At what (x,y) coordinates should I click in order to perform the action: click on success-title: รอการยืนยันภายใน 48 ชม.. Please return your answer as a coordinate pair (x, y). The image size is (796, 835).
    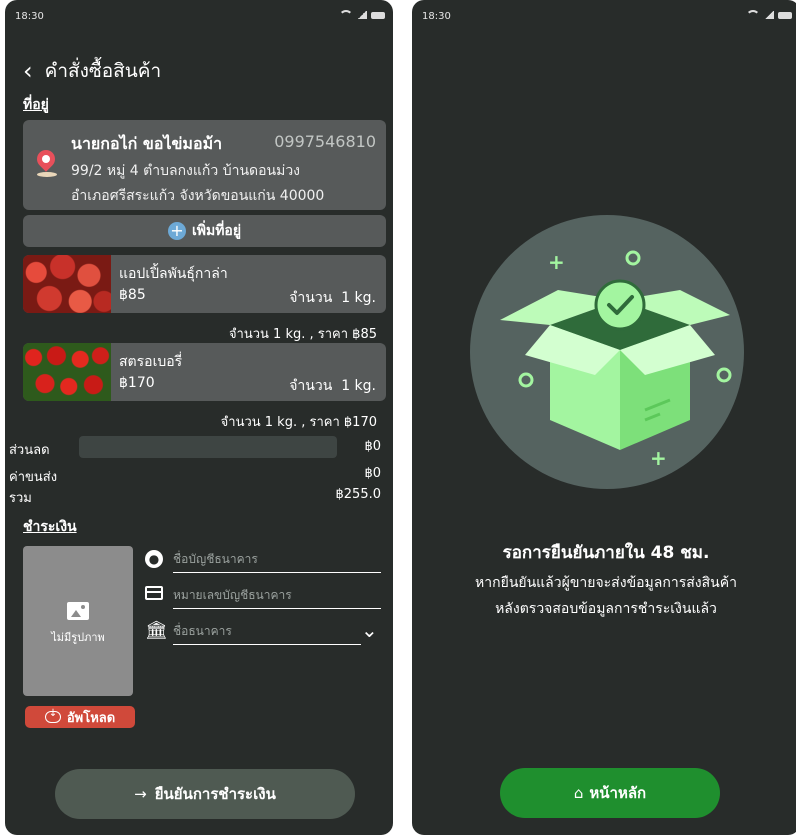
    Looking at the image, I should click on (606, 553).